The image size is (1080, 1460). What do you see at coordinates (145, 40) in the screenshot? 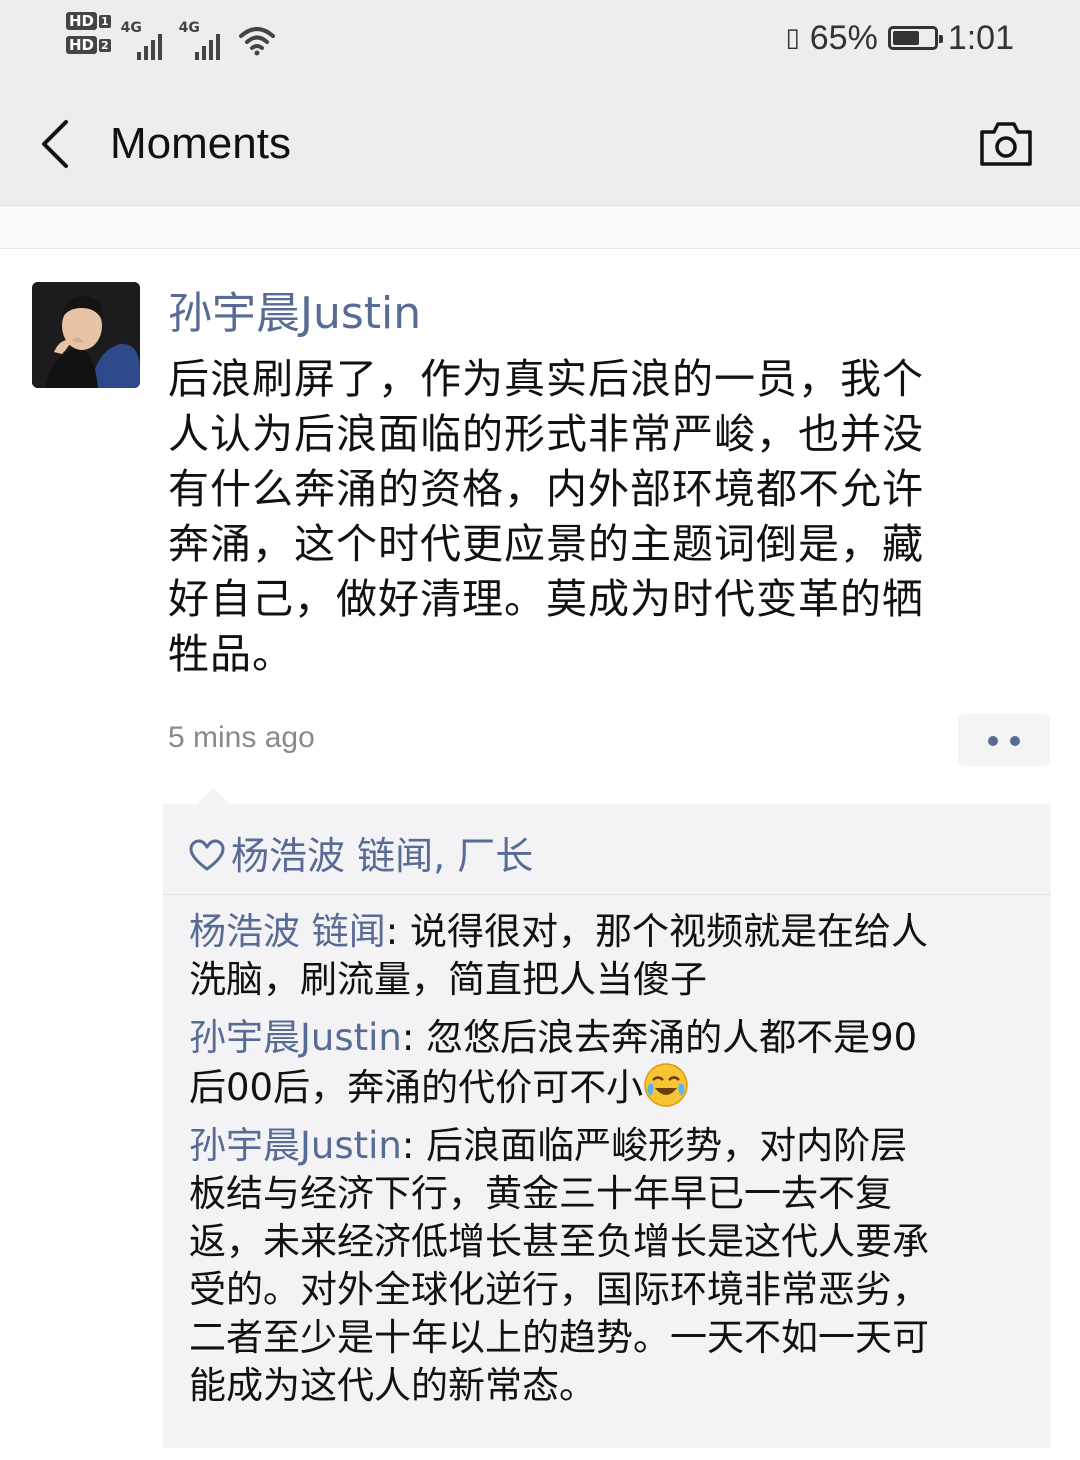
I see `signal-1-icon: 4G` at bounding box center [145, 40].